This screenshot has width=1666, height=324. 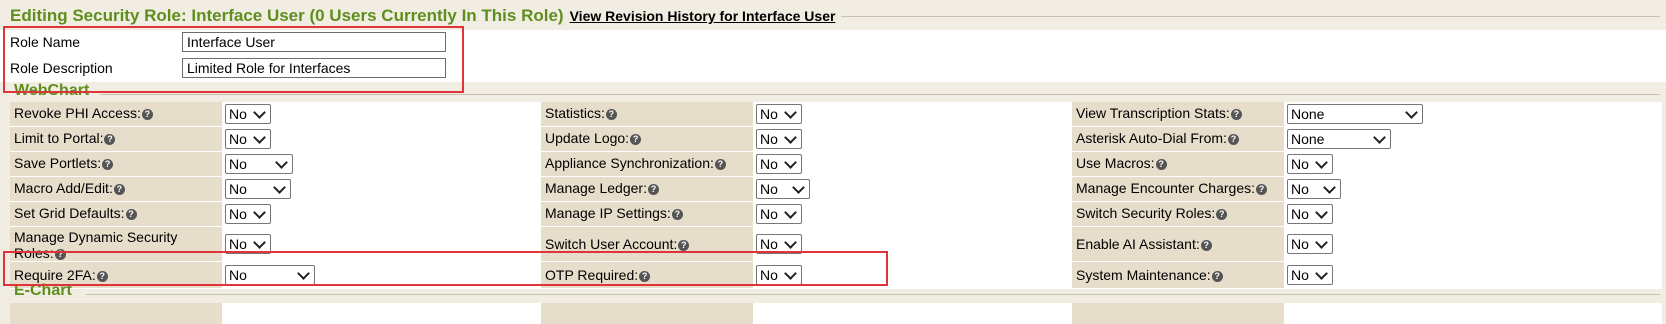 I want to click on permission-label: Switch User Account:?, so click(x=647, y=244).